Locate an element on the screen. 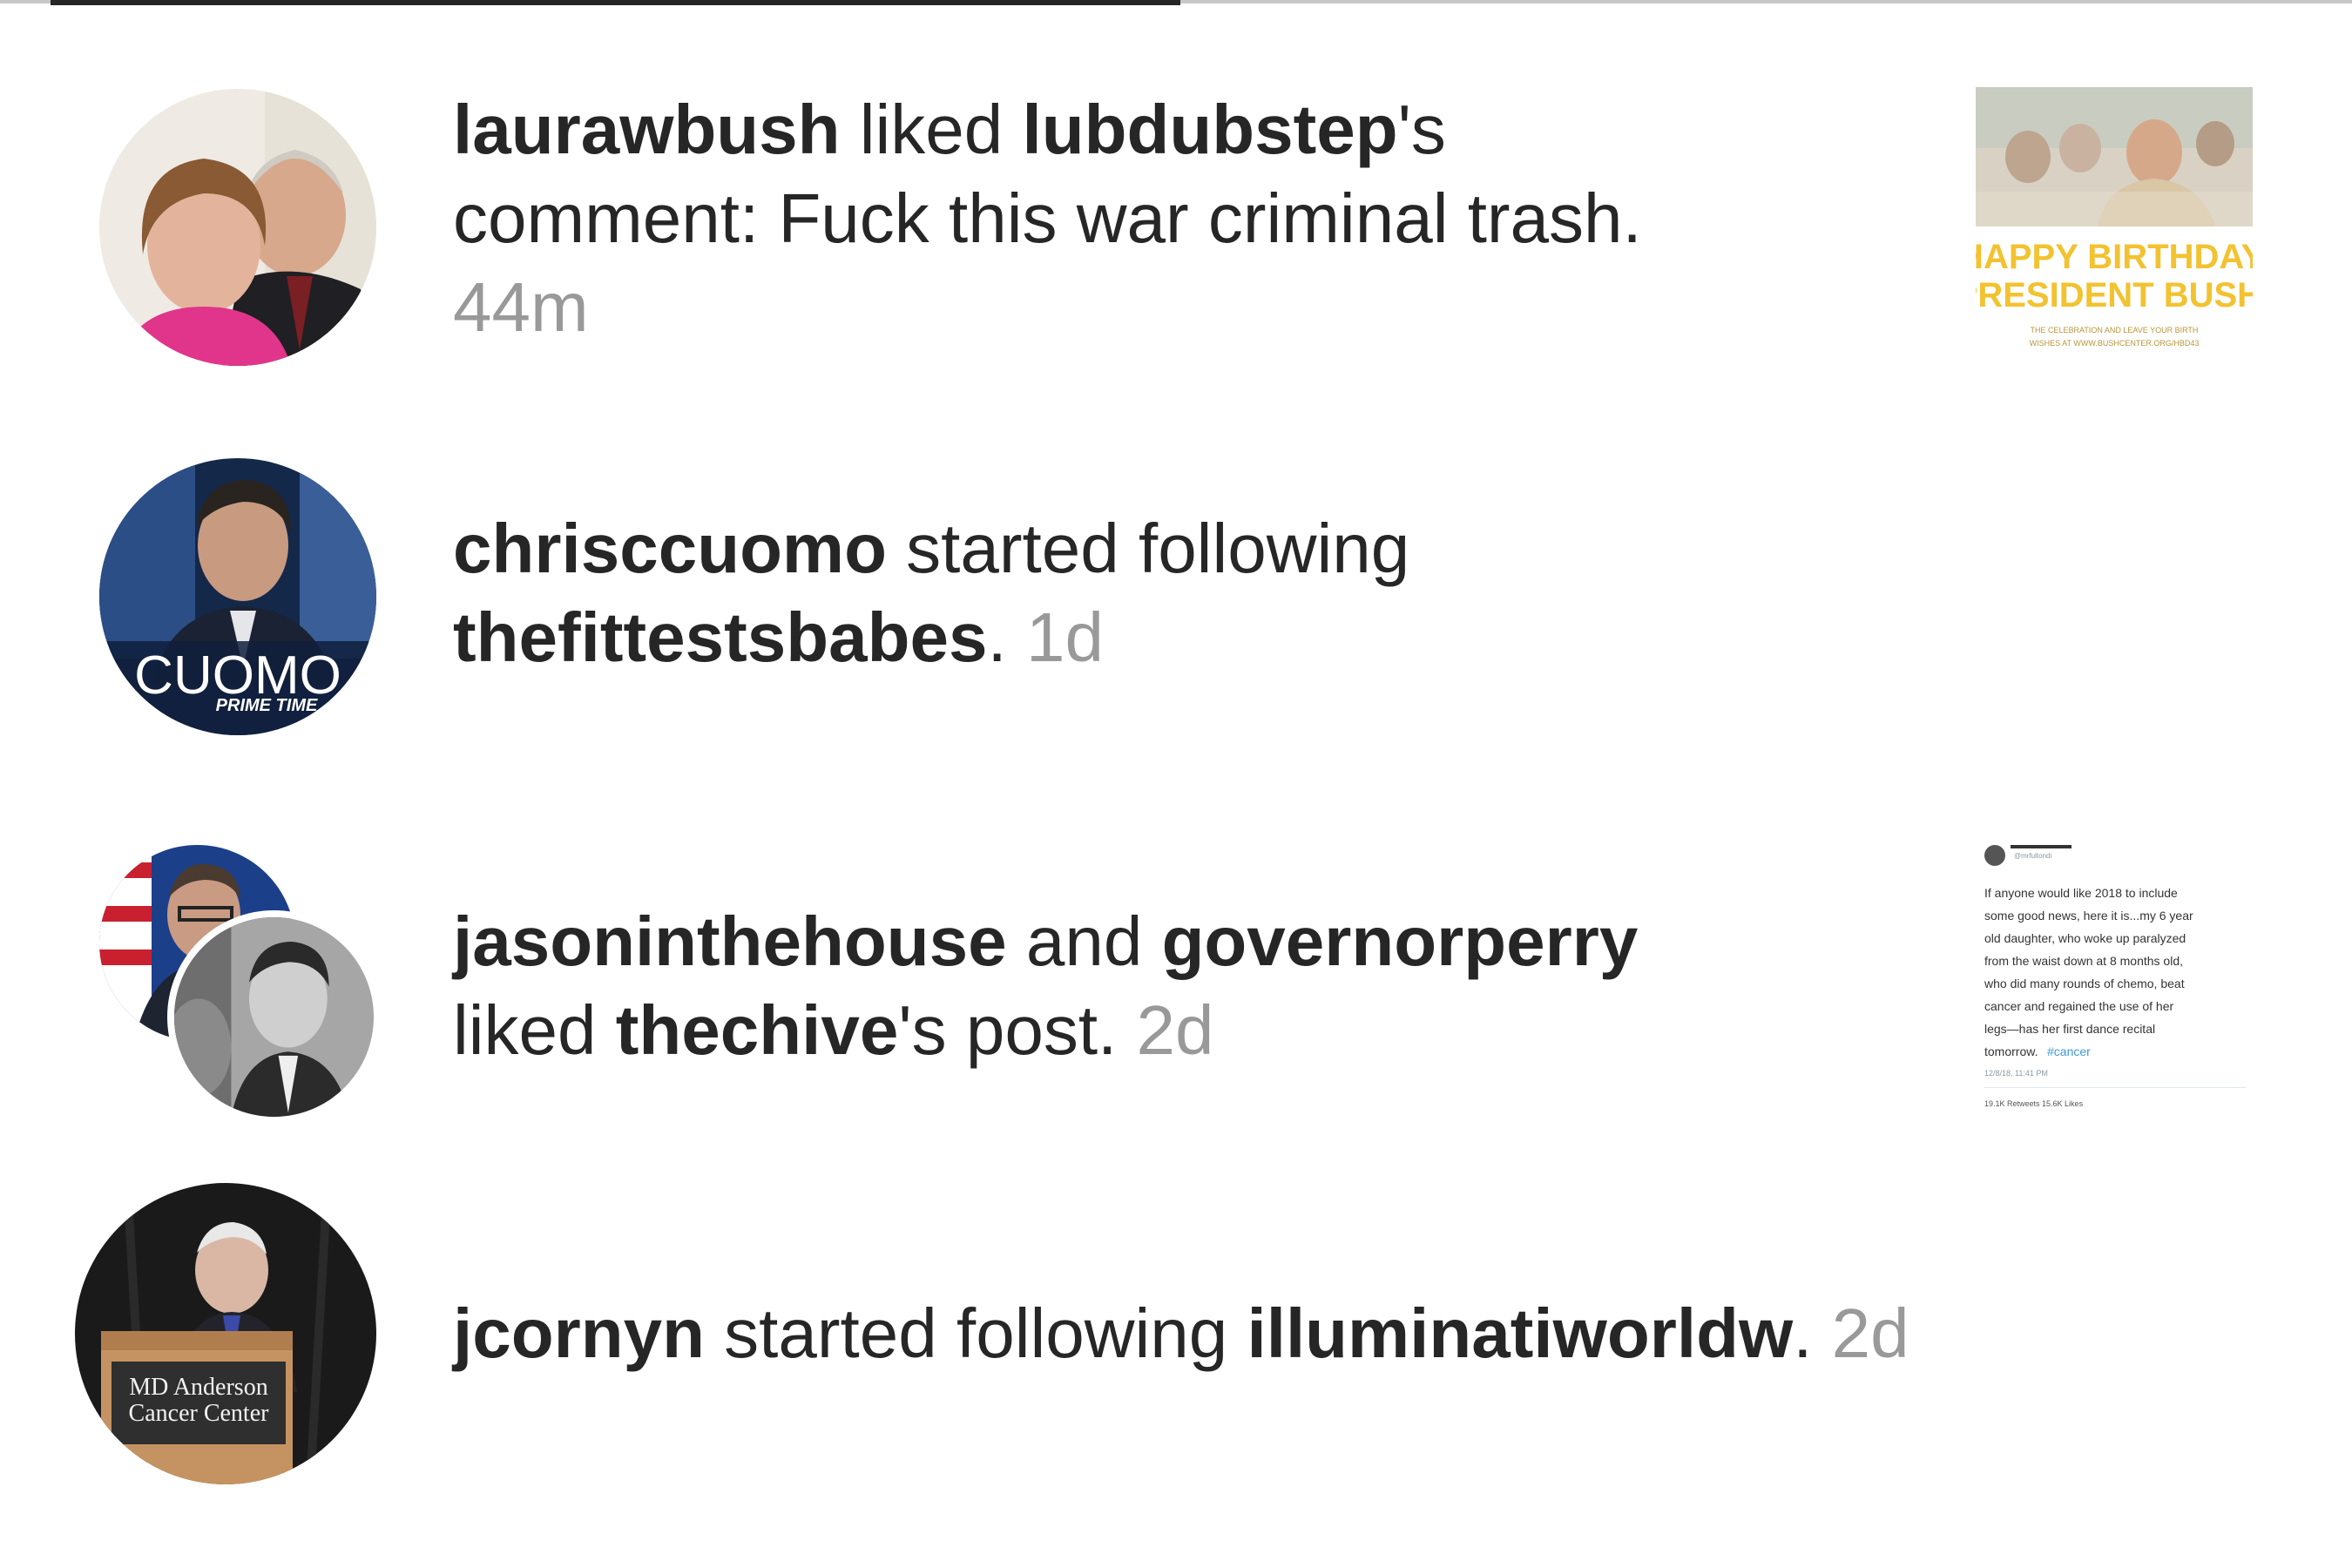 Image resolution: width=2352 pixels, height=1568 pixels. tweet-line: tomorrow. is located at coordinates (2011, 1051).